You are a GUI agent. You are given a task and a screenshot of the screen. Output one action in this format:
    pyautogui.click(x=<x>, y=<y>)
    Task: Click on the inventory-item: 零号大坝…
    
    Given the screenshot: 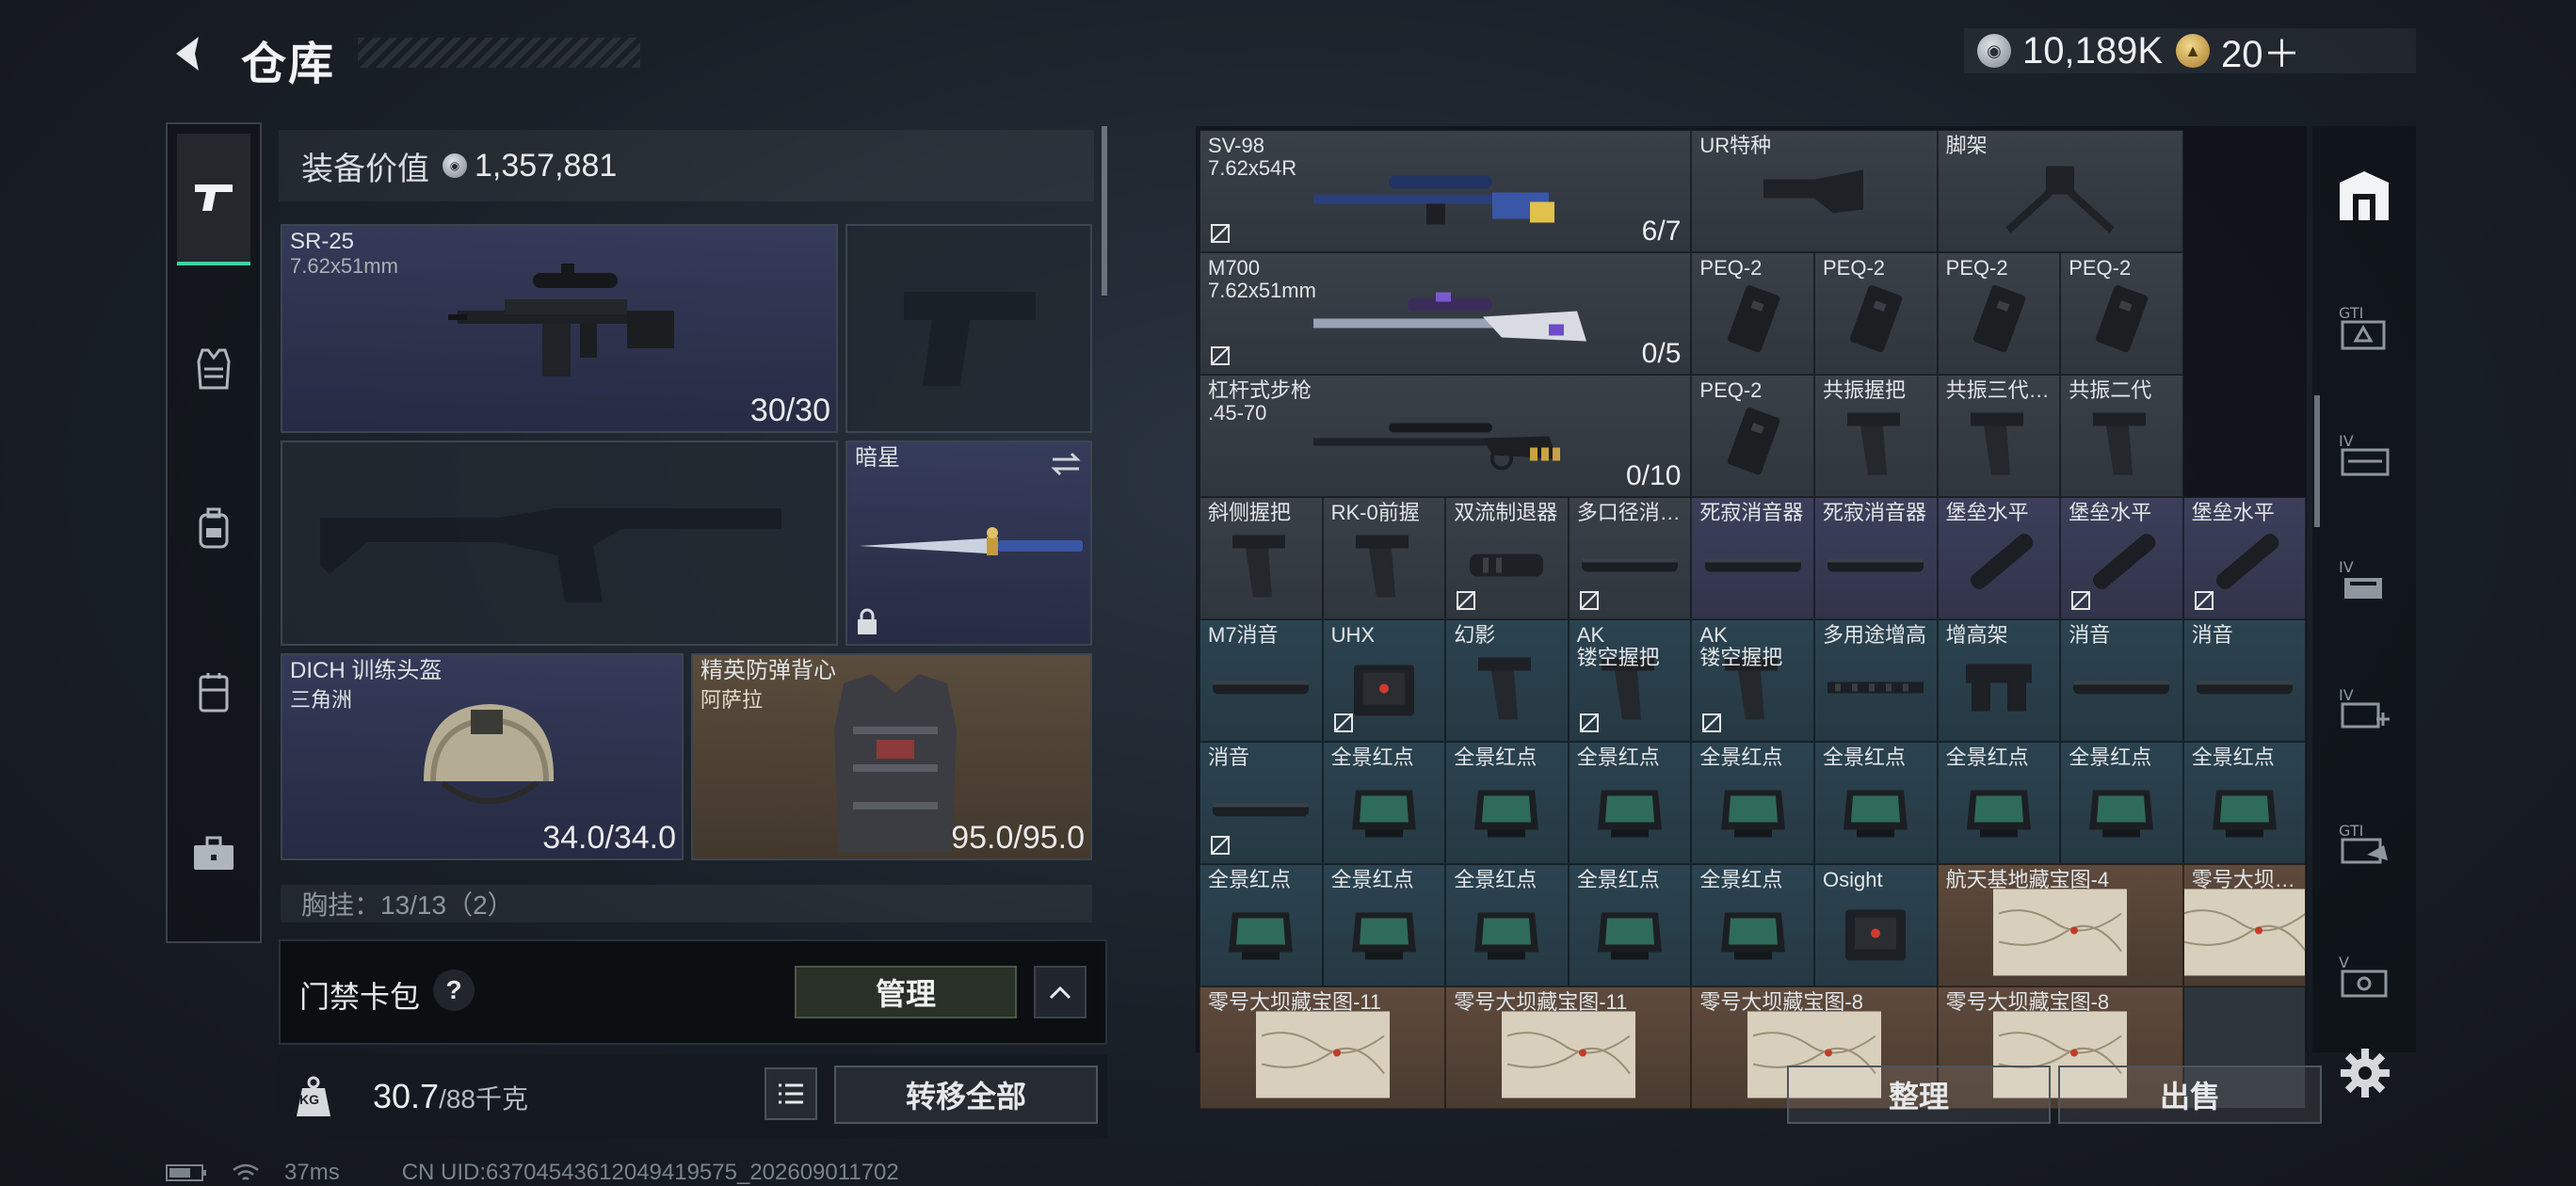 What is the action you would take?
    pyautogui.click(x=2244, y=925)
    